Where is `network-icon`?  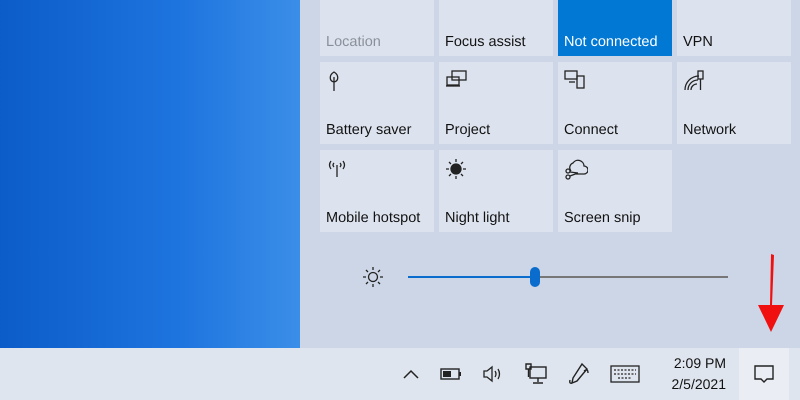 network-icon is located at coordinates (536, 374).